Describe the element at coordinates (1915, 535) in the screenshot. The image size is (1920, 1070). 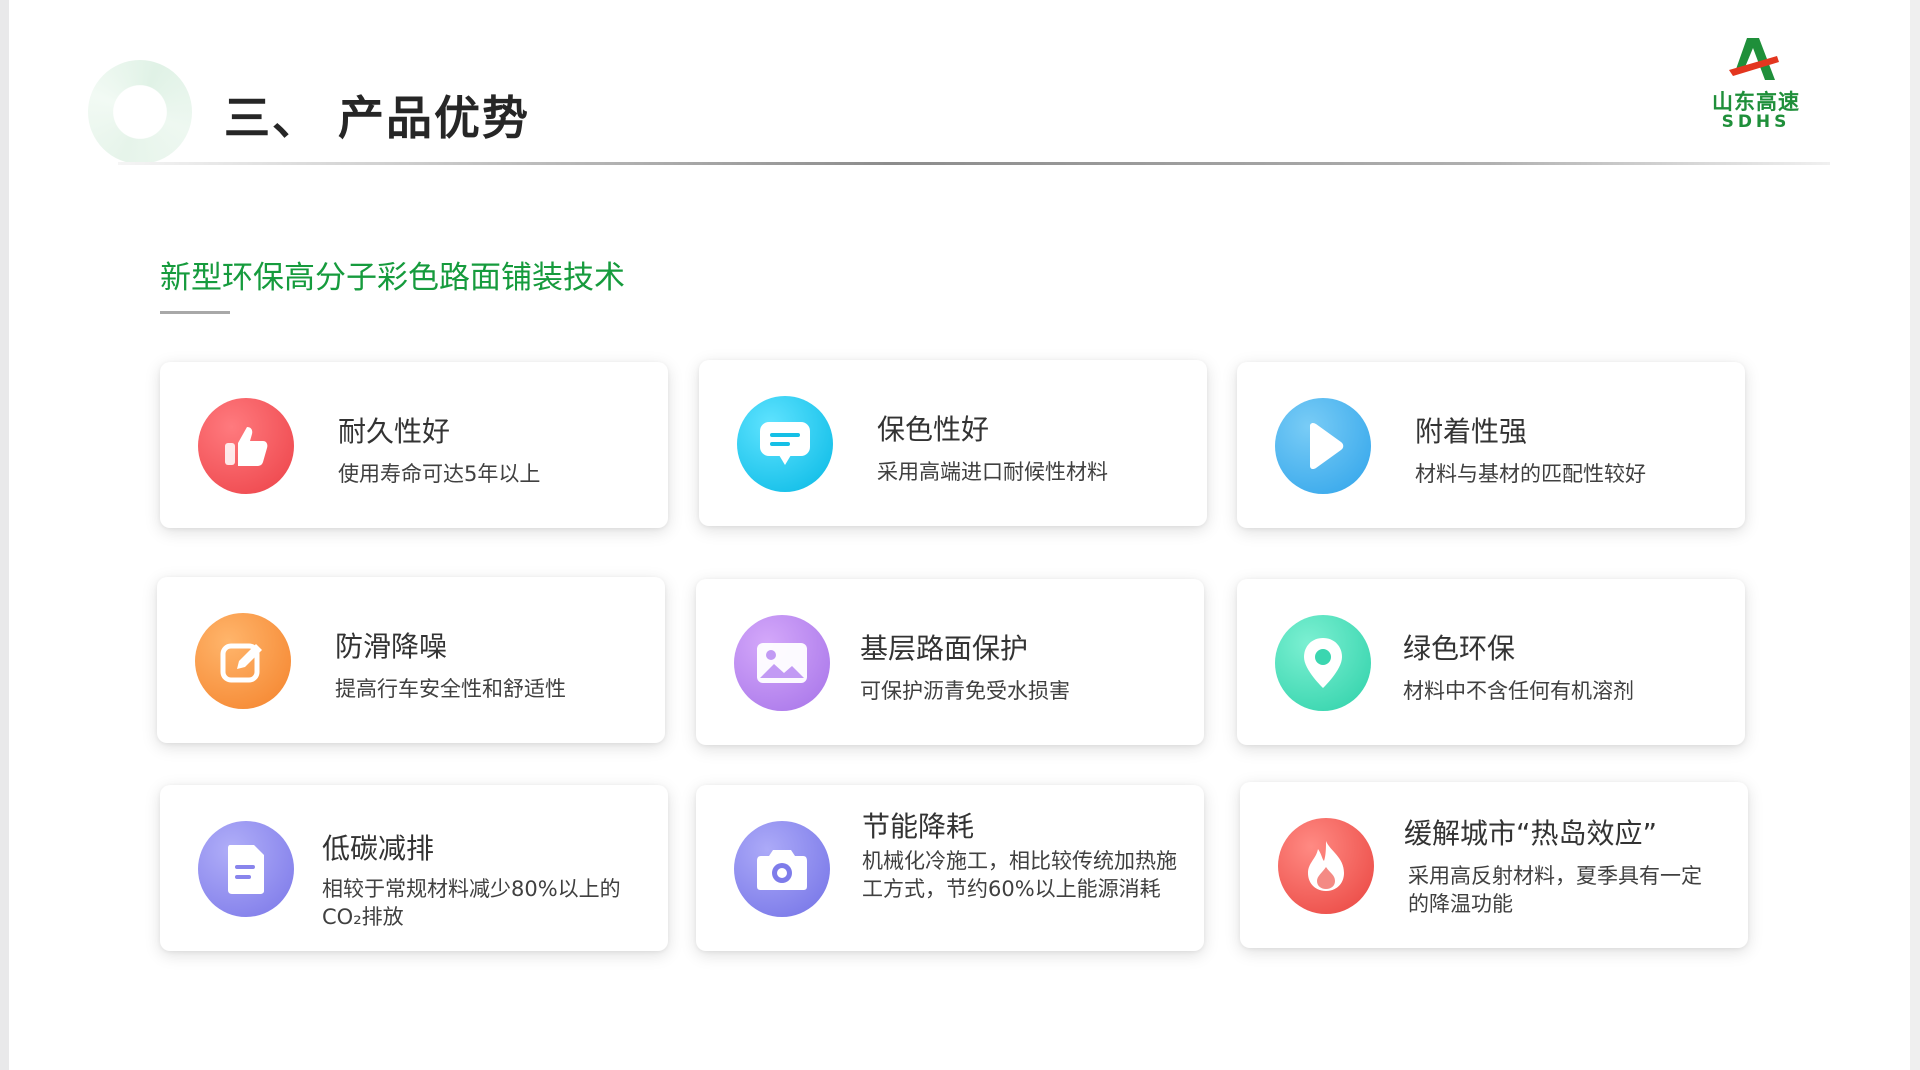
I see `right-border` at that location.